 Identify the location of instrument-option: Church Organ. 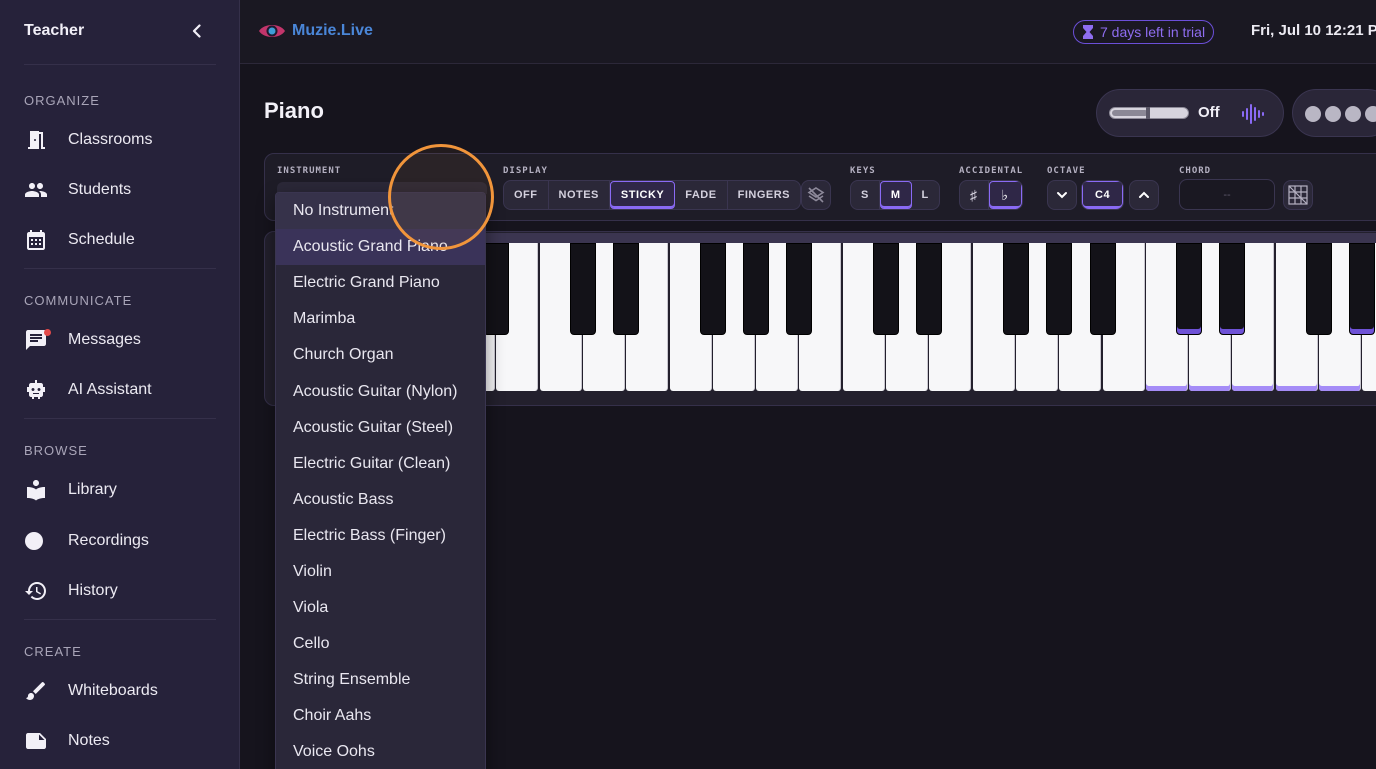
(380, 355).